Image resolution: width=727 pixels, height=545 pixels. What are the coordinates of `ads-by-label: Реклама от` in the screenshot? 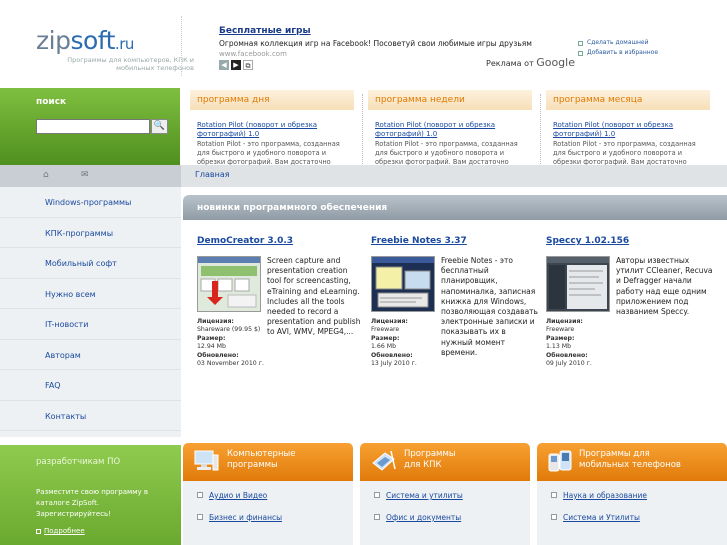 It's located at (510, 63).